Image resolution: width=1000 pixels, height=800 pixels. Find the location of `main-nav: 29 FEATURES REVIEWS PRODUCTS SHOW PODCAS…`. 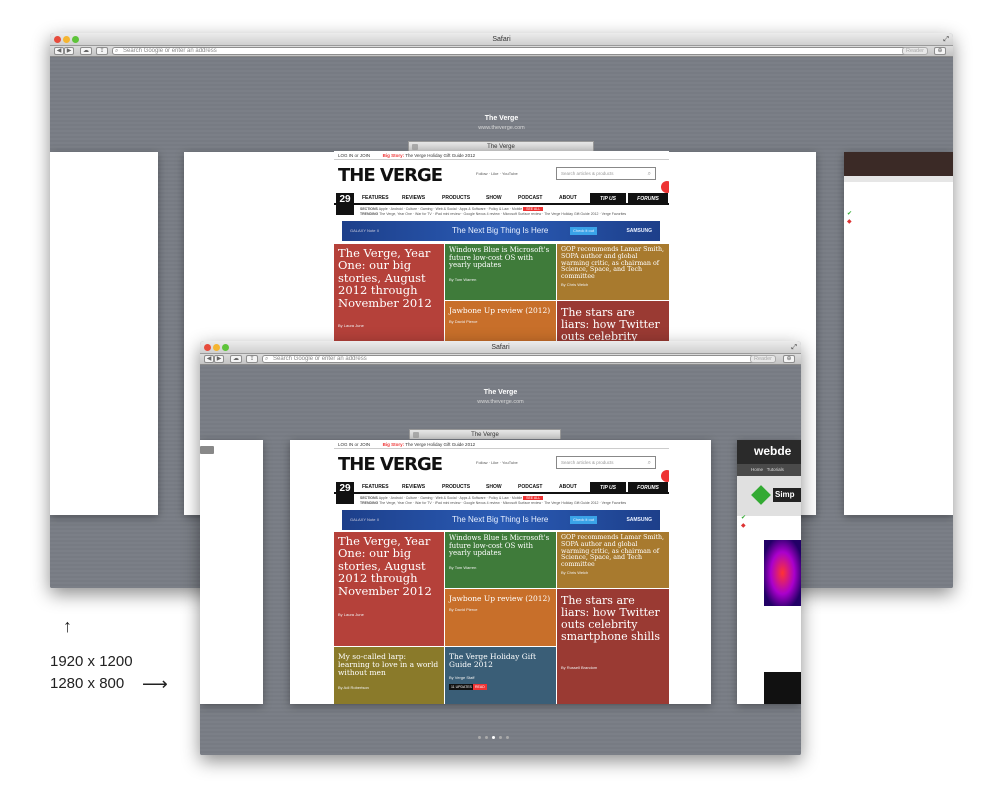

main-nav: 29 FEATURES REVIEWS PRODUCTS SHOW PODCAS… is located at coordinates (501, 204).